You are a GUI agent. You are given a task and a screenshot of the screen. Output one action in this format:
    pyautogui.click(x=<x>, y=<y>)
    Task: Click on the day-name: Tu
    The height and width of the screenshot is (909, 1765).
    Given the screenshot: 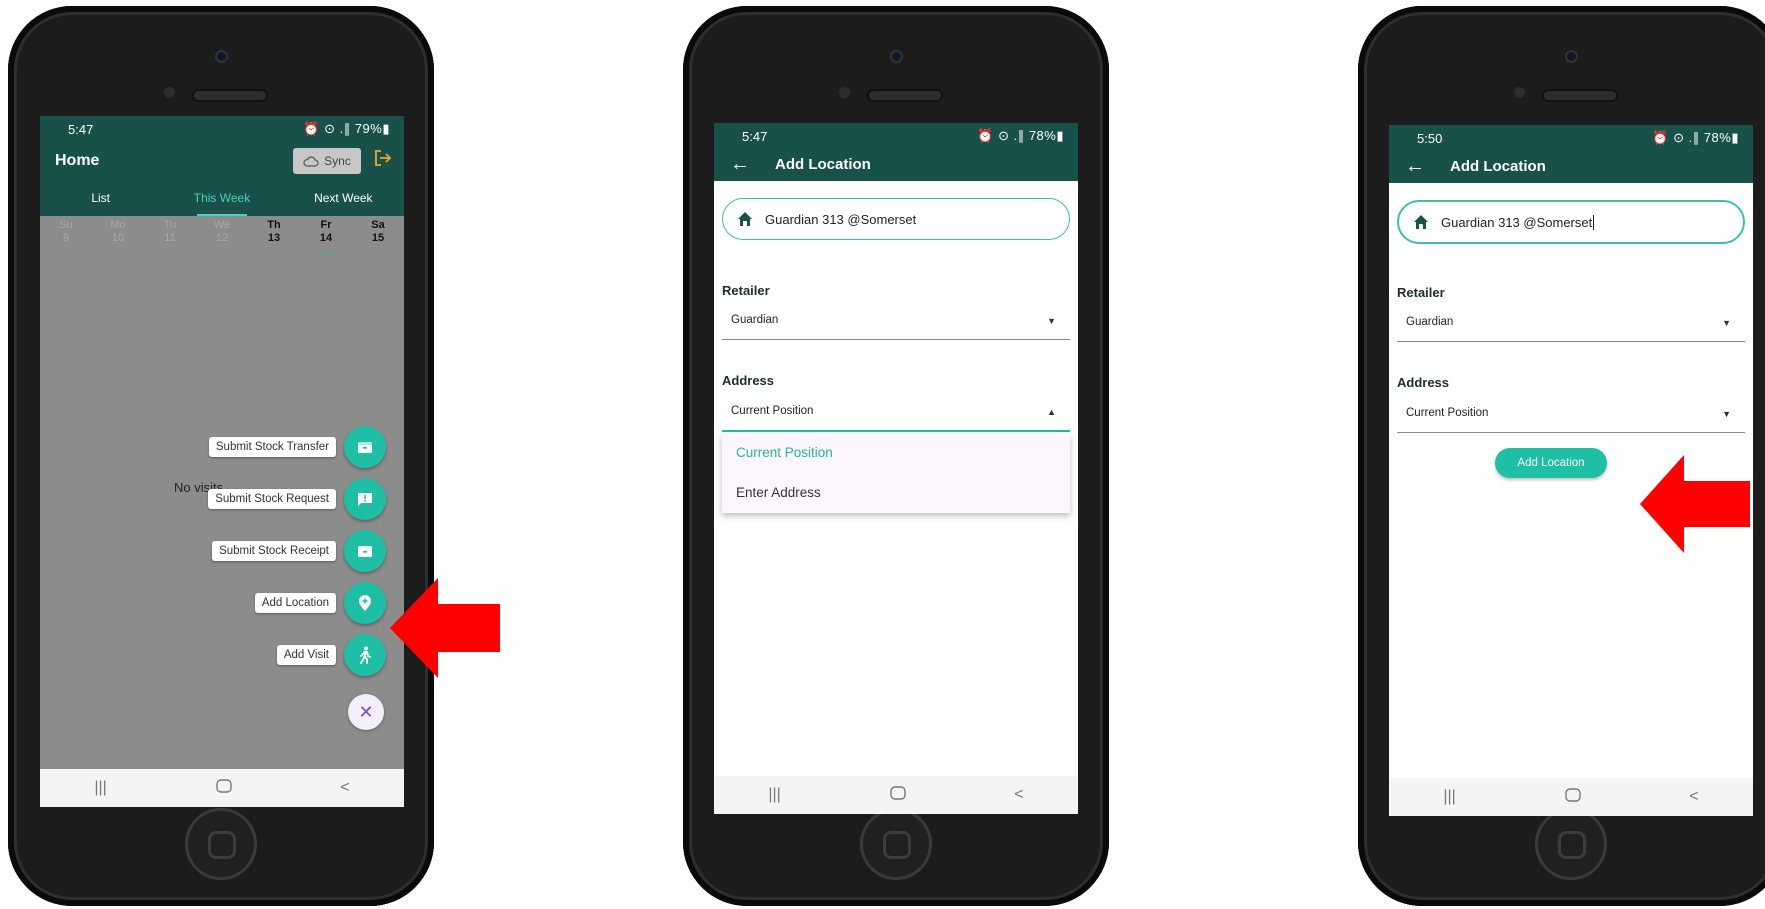 What is the action you would take?
    pyautogui.click(x=170, y=225)
    